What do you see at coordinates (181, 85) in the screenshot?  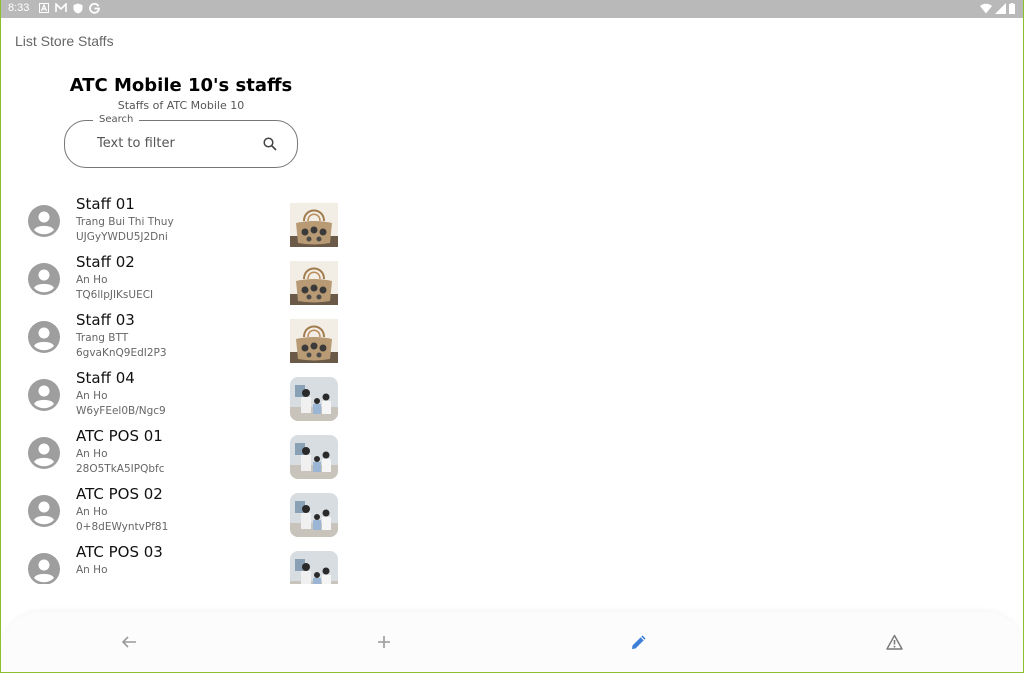 I see `page-title: ATC Mobile 10's staffs` at bounding box center [181, 85].